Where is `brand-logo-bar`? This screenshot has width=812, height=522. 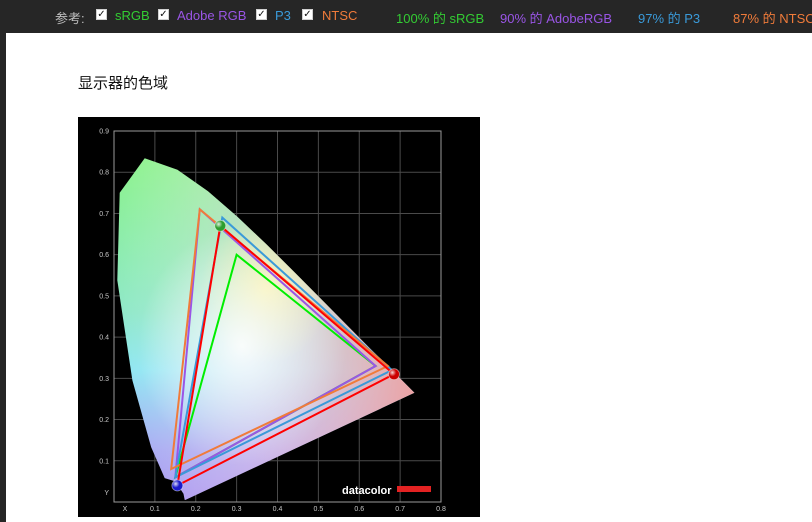
brand-logo-bar is located at coordinates (414, 489).